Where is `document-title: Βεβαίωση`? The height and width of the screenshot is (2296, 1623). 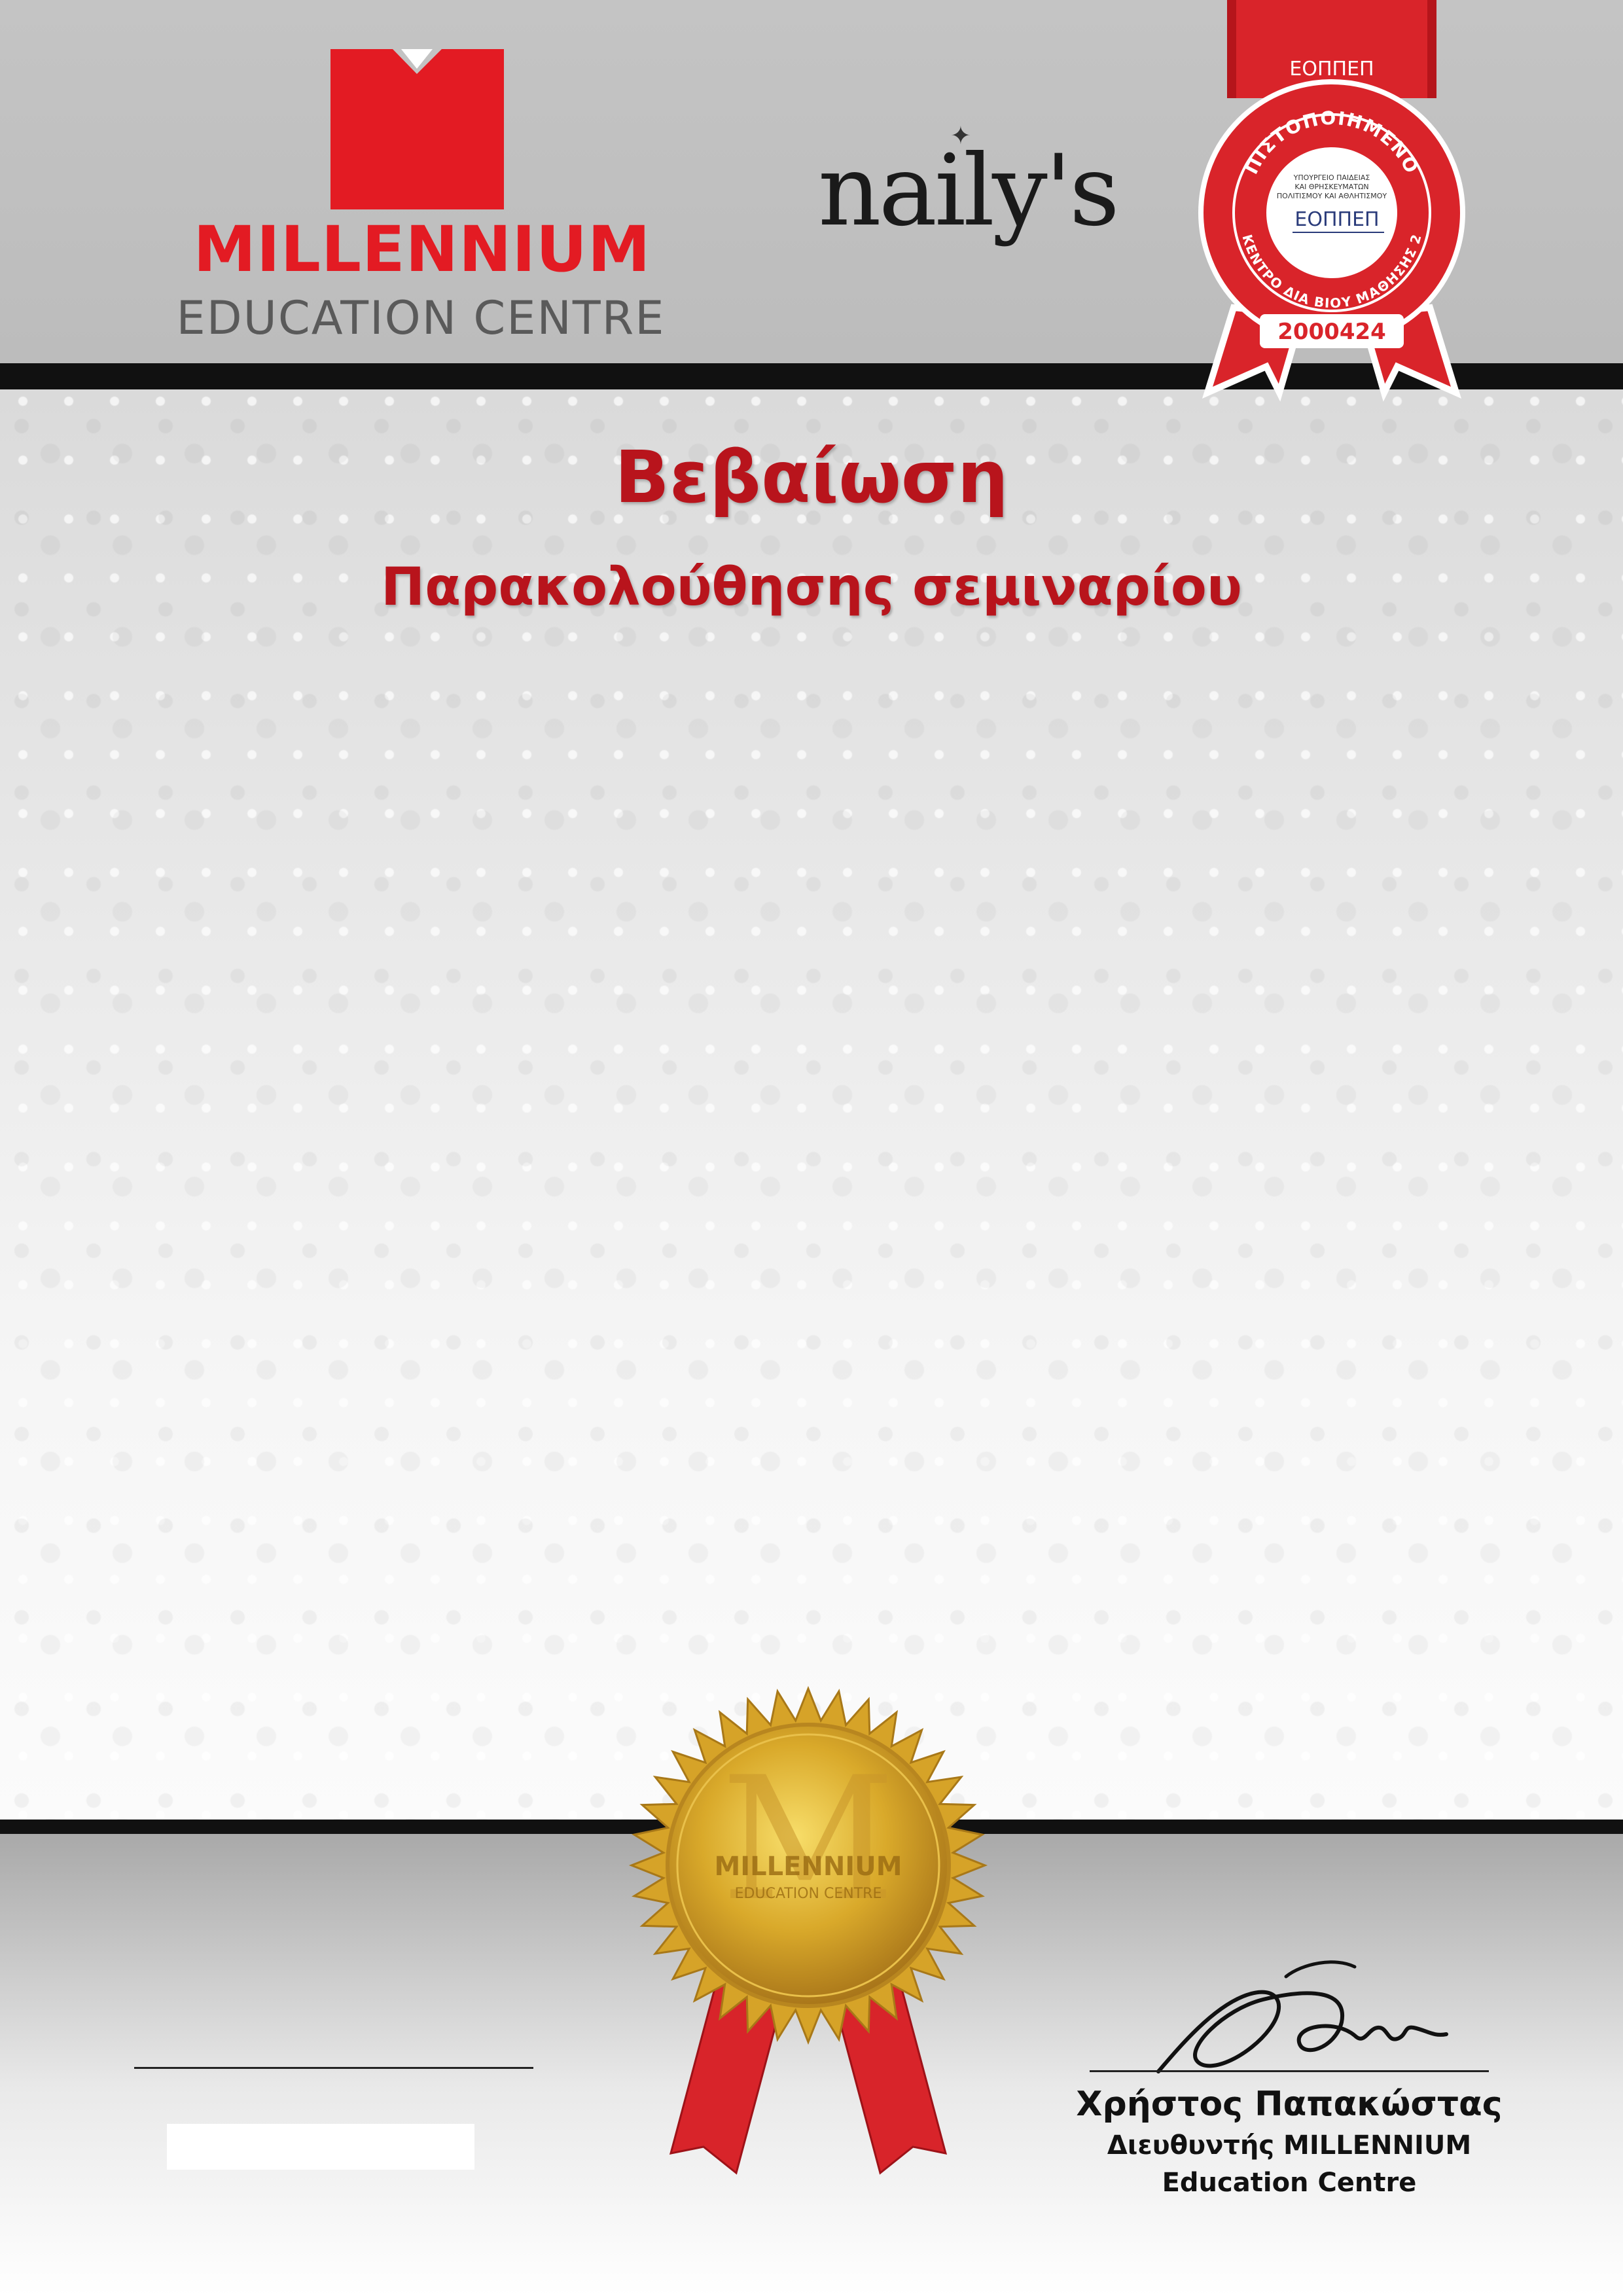
document-title: Βεβαίωση is located at coordinates (811, 477).